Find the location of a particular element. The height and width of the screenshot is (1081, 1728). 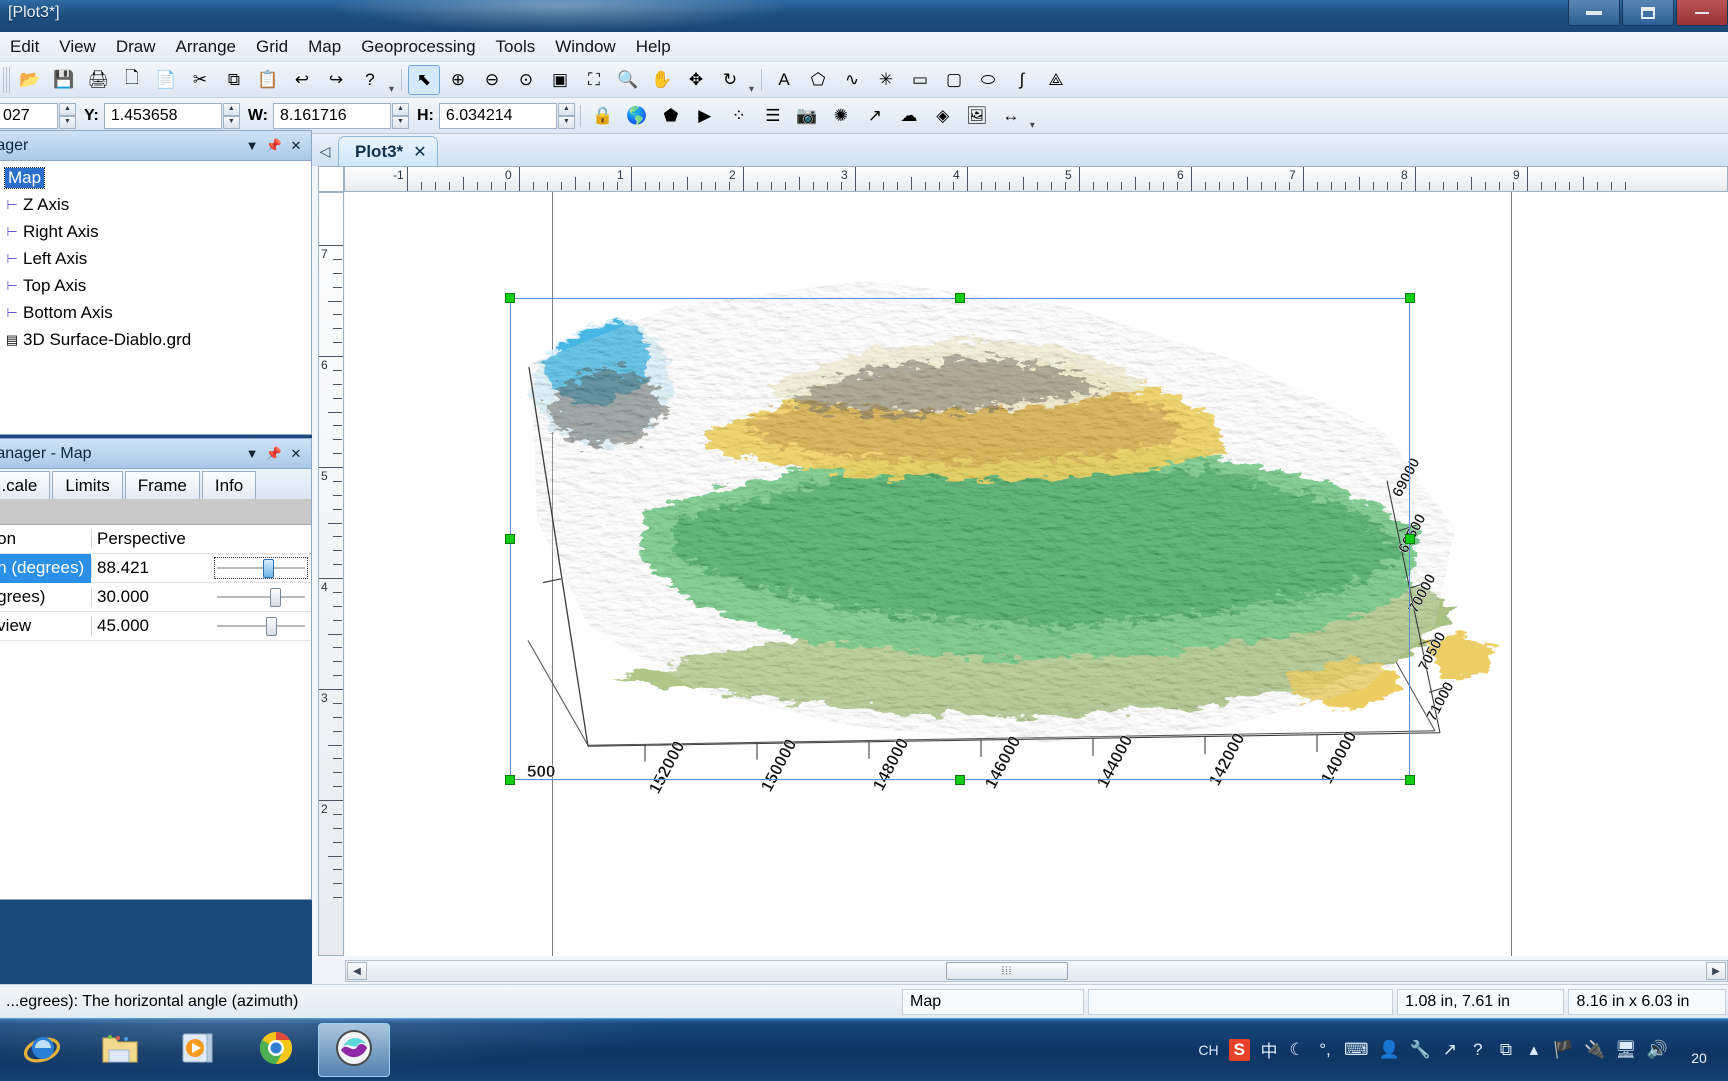

vertical-ruler: 765432 is located at coordinates (331, 574).